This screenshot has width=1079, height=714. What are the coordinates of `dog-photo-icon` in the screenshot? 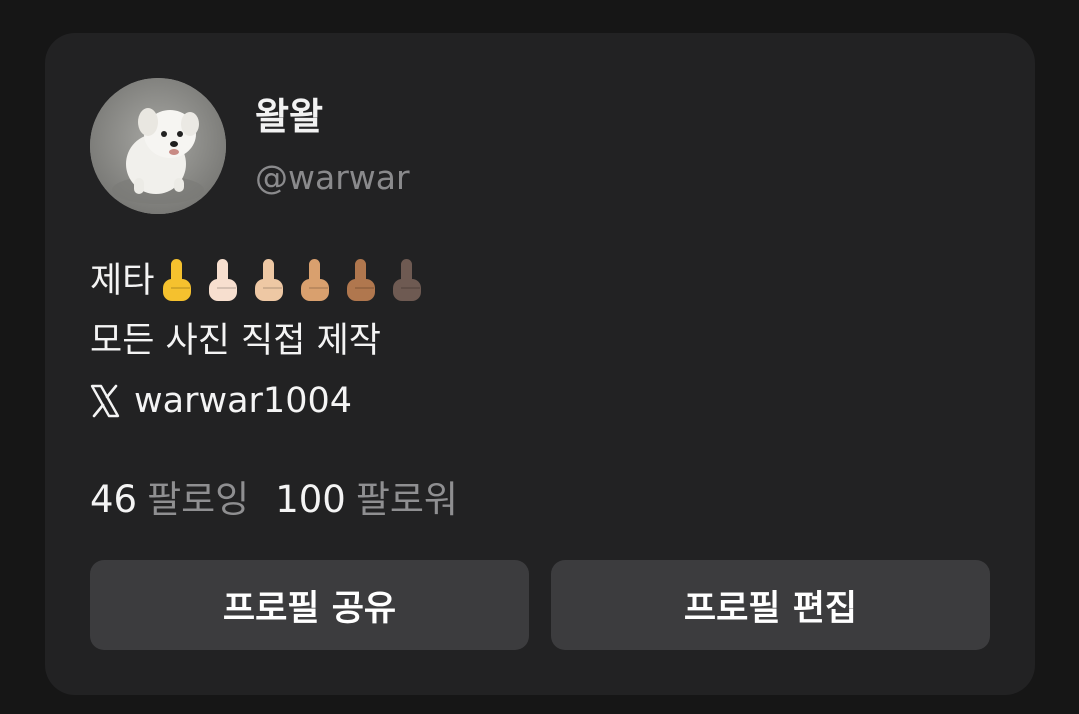 It's located at (158, 146).